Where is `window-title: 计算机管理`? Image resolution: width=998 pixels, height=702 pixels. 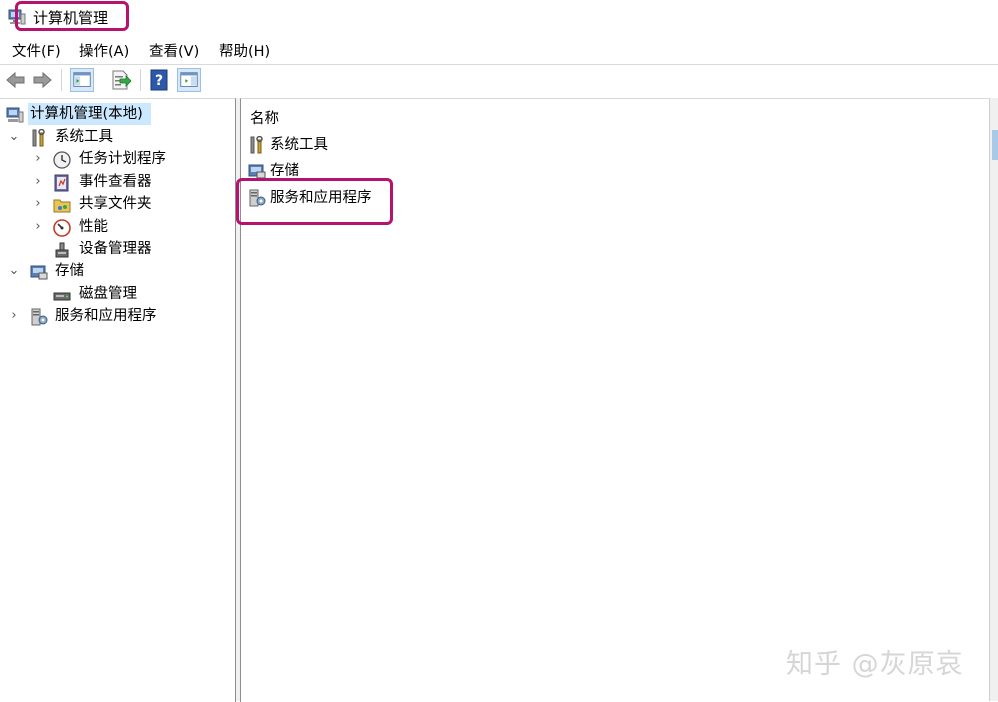
window-title: 计算机管理 is located at coordinates (71, 18).